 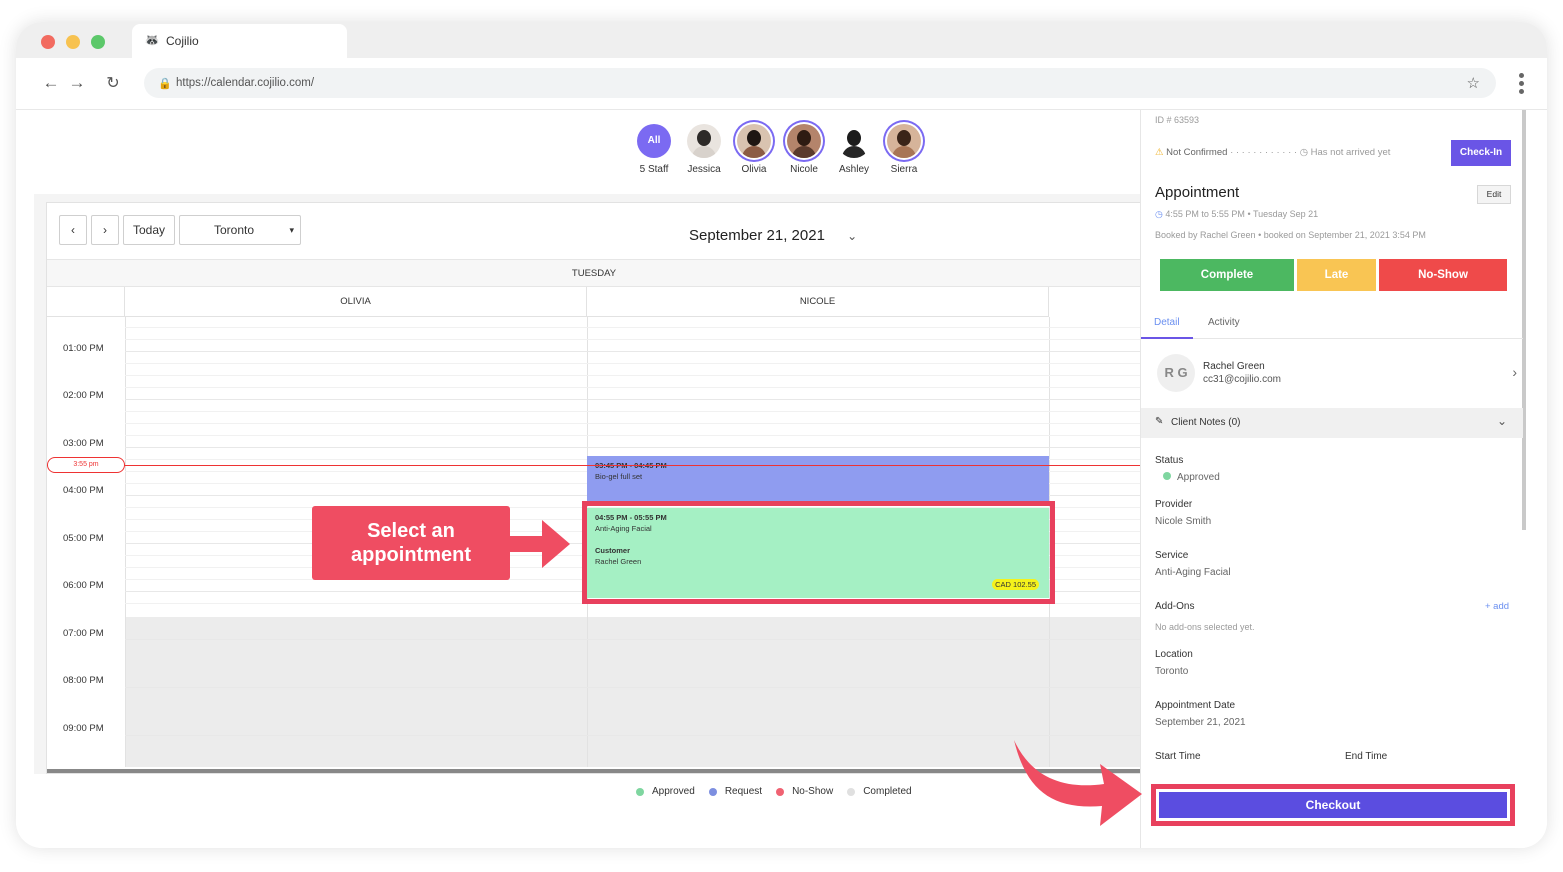 What do you see at coordinates (818, 302) in the screenshot?
I see `column-header-nicole: NICOLE` at bounding box center [818, 302].